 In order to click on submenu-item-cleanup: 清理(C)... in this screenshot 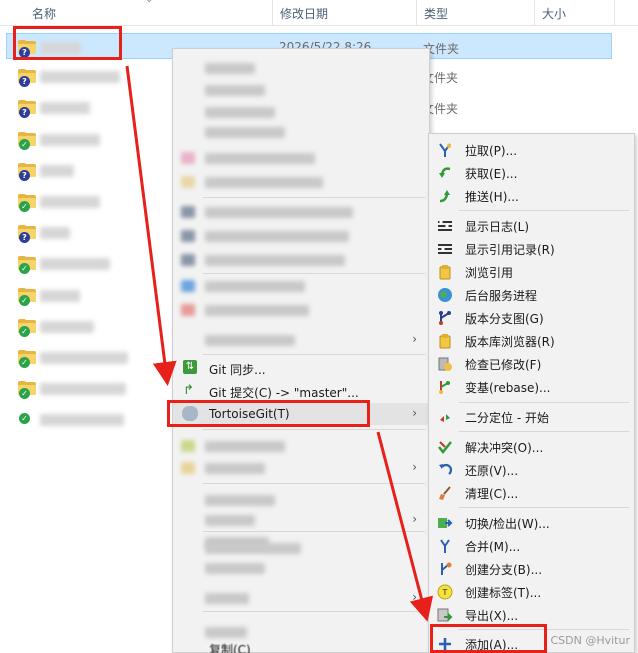, I will do `click(531, 492)`.